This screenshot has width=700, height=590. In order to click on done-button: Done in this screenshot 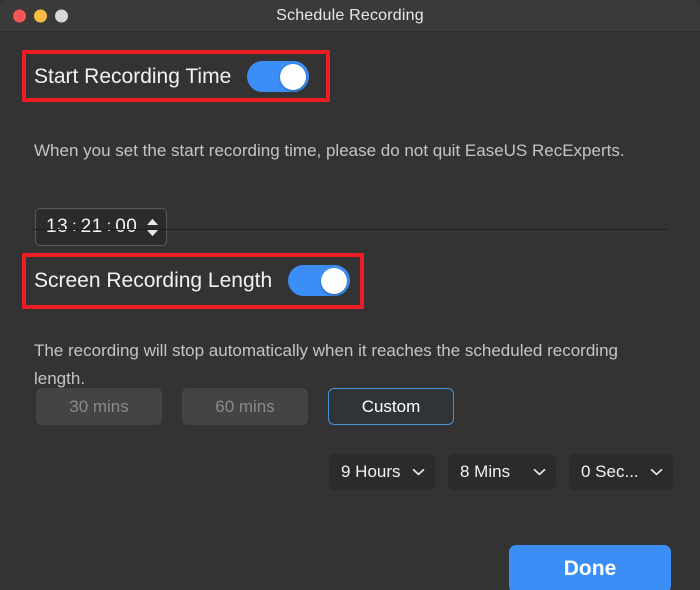, I will do `click(590, 567)`.